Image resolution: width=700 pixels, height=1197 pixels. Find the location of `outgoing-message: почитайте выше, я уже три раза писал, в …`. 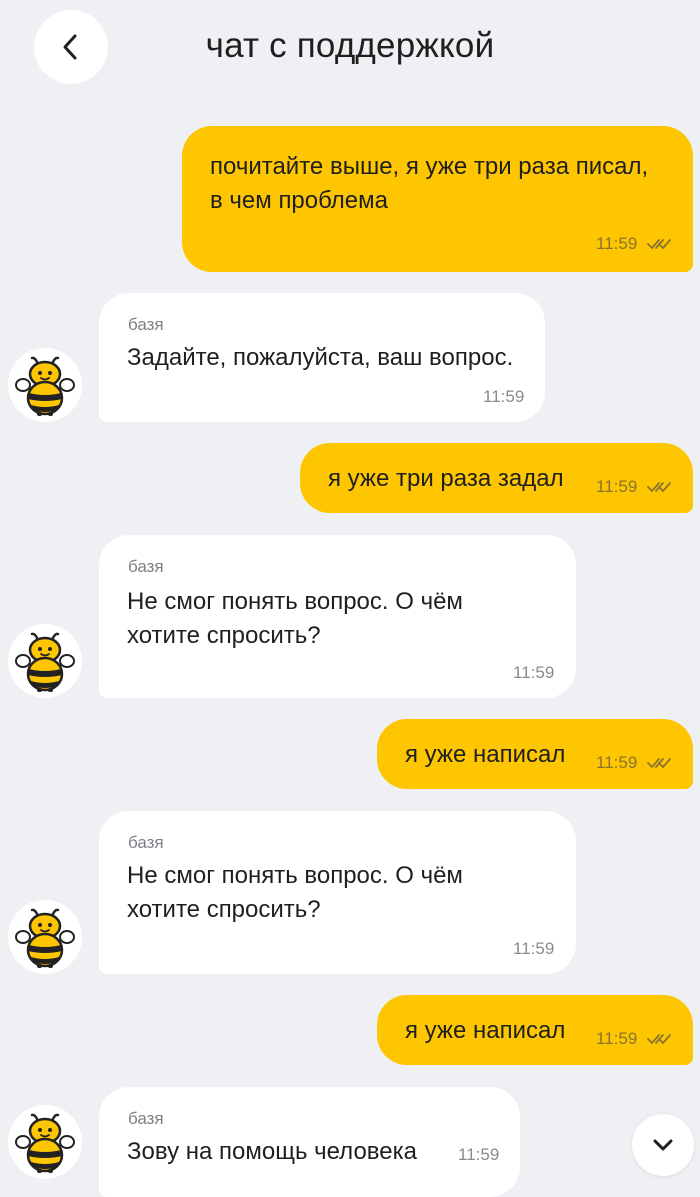

outgoing-message: почитайте выше, я уже три раза писал, в … is located at coordinates (437, 199).